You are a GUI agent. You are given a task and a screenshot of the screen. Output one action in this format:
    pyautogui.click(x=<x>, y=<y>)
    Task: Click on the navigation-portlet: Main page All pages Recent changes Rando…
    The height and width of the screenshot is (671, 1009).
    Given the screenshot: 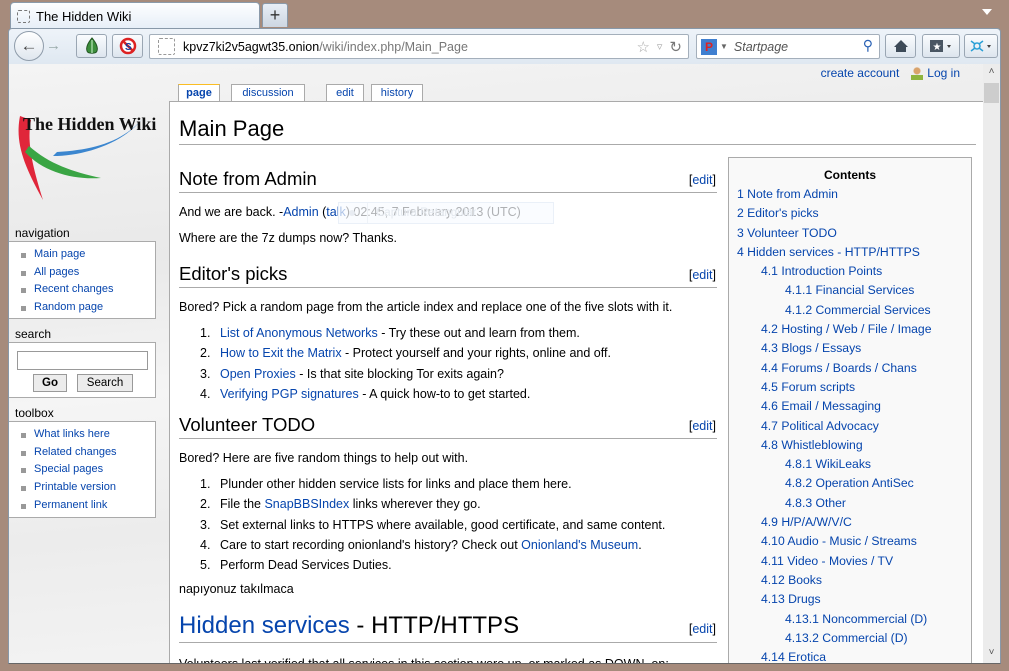 What is the action you would take?
    pyautogui.click(x=82, y=280)
    